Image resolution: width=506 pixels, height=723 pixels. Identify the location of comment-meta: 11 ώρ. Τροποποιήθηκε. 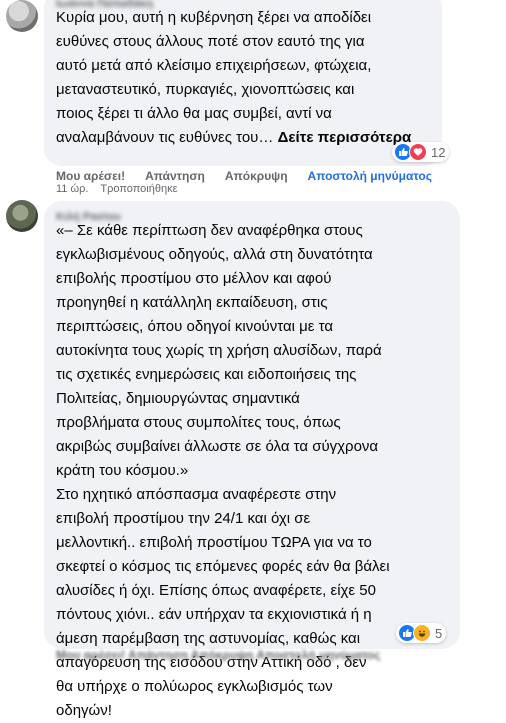
(116, 189).